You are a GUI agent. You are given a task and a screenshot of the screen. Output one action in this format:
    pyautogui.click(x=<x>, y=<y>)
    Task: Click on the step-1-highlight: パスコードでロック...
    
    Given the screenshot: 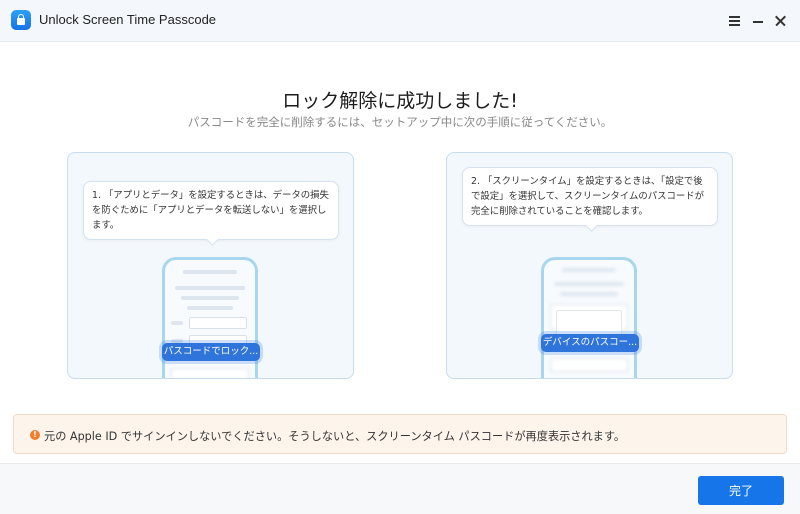 What is the action you would take?
    pyautogui.click(x=211, y=352)
    